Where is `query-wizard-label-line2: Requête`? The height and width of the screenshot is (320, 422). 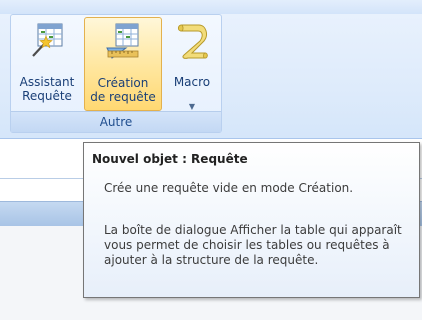
query-wizard-label-line2: Requête is located at coordinates (47, 96).